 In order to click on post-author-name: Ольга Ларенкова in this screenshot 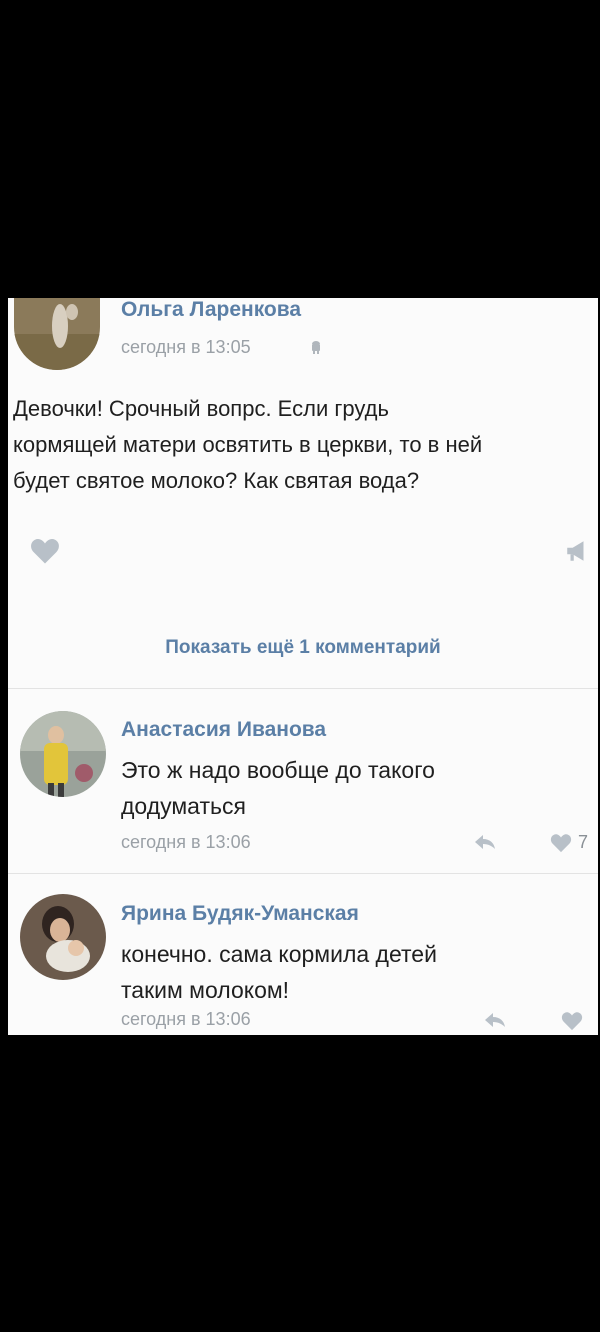, I will do `click(211, 310)`.